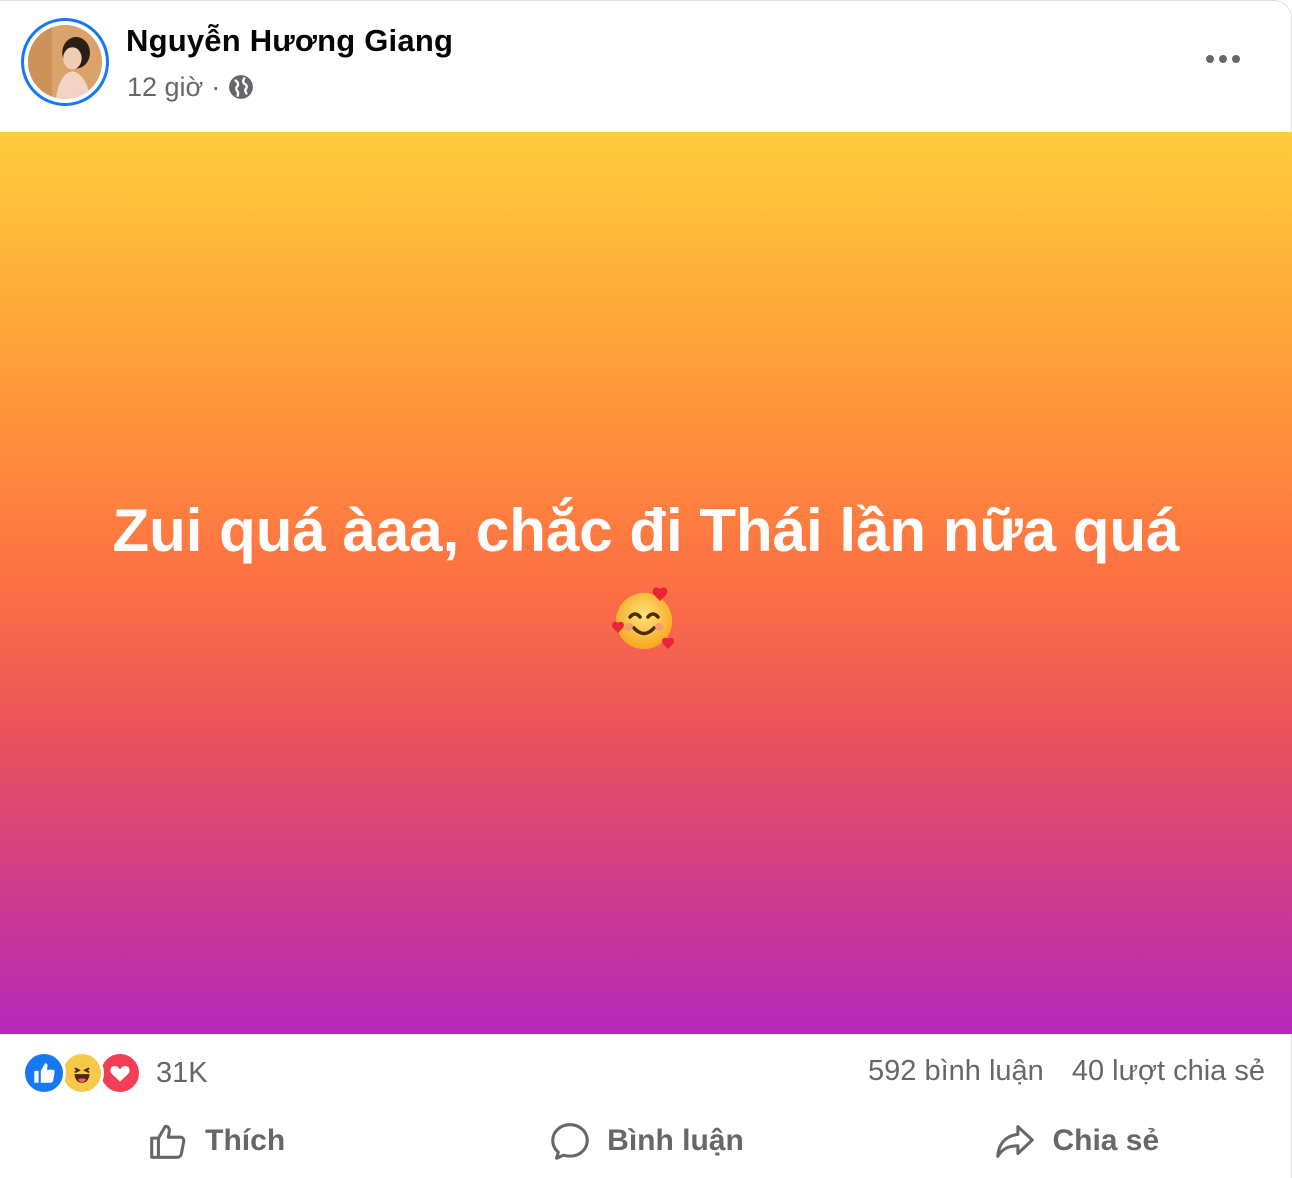 The width and height of the screenshot is (1292, 1178). What do you see at coordinates (1066, 1071) in the screenshot?
I see `engagement-counts: 592 bình luận 40 lượt chia sẻ` at bounding box center [1066, 1071].